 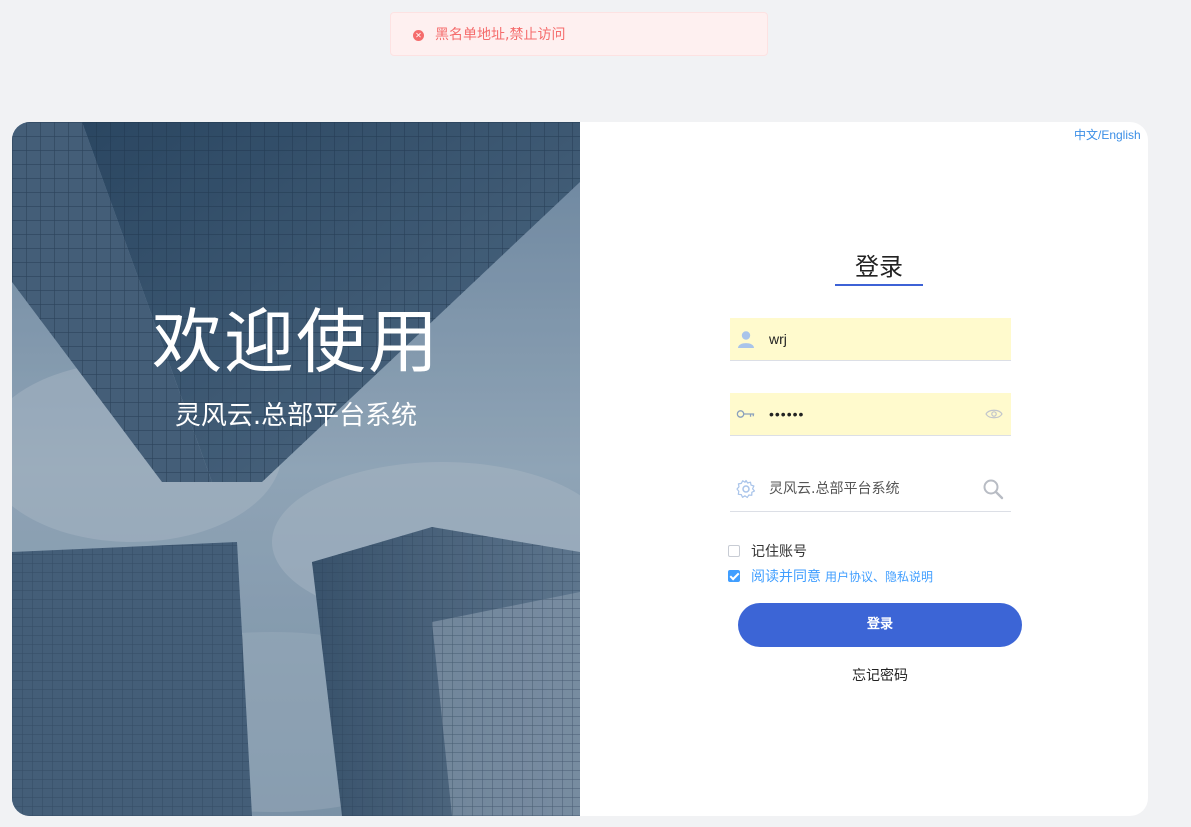 I want to click on error-alert: ✕ 黑名单地址,禁止访问, so click(x=579, y=34).